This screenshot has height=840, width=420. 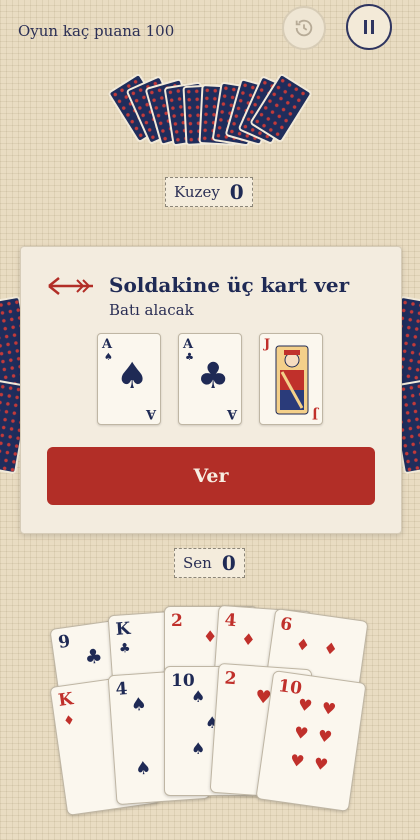 I want to click on selected-card: A ♣ ♣ A, so click(x=210, y=379).